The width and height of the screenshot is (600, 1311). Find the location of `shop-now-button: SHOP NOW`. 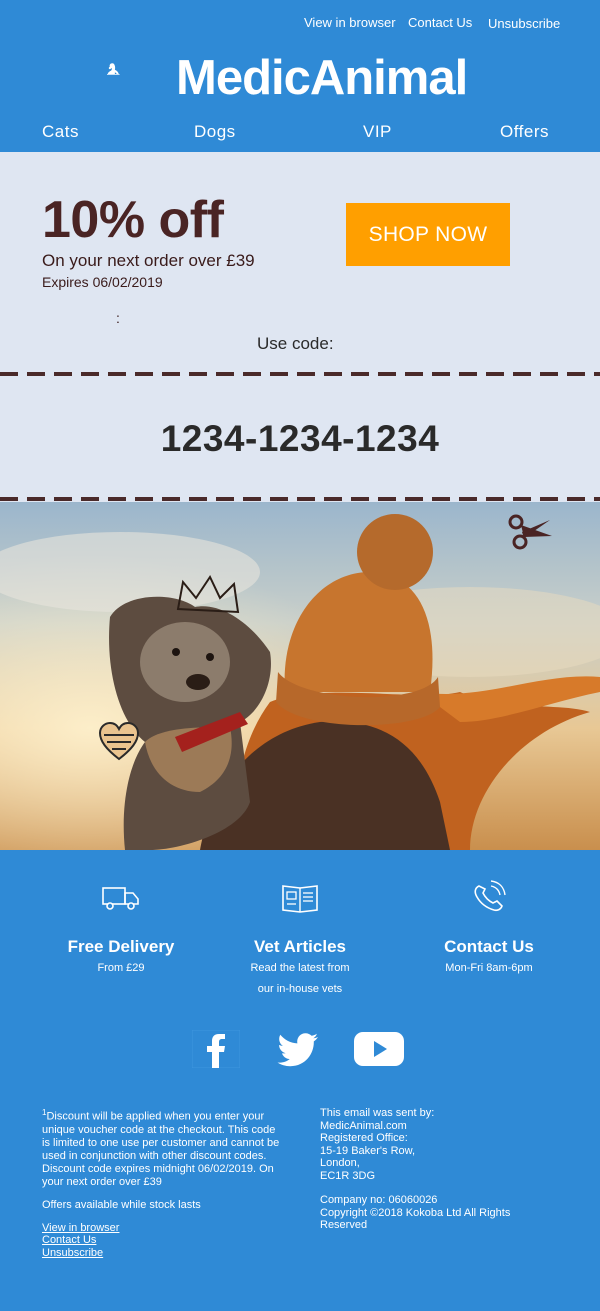

shop-now-button: SHOP NOW is located at coordinates (428, 234).